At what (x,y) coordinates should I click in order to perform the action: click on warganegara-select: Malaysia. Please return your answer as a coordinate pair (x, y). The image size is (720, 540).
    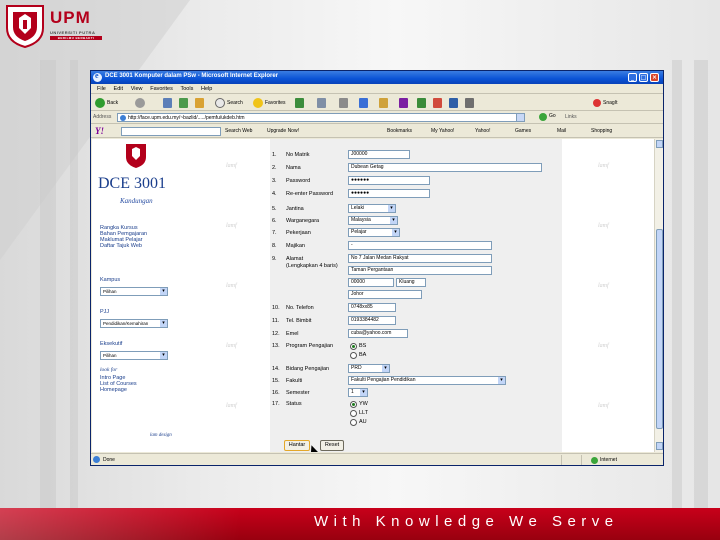
    Looking at the image, I should click on (373, 220).